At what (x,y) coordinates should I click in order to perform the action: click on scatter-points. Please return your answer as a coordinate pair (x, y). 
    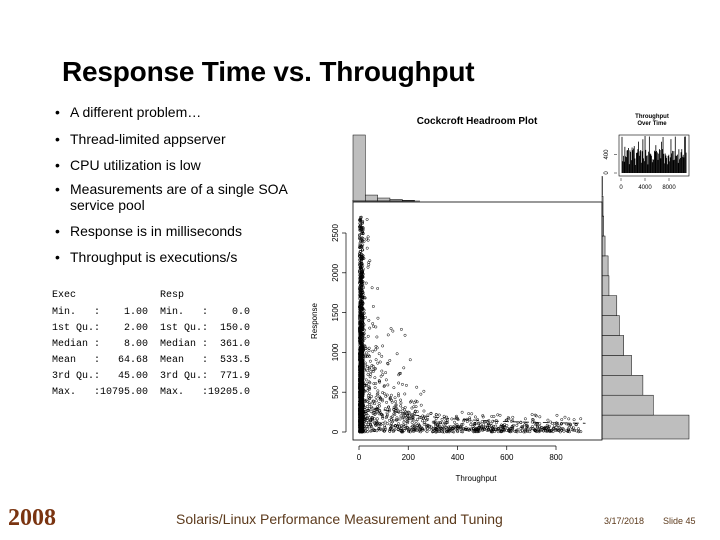
    Looking at the image, I should click on (470, 324).